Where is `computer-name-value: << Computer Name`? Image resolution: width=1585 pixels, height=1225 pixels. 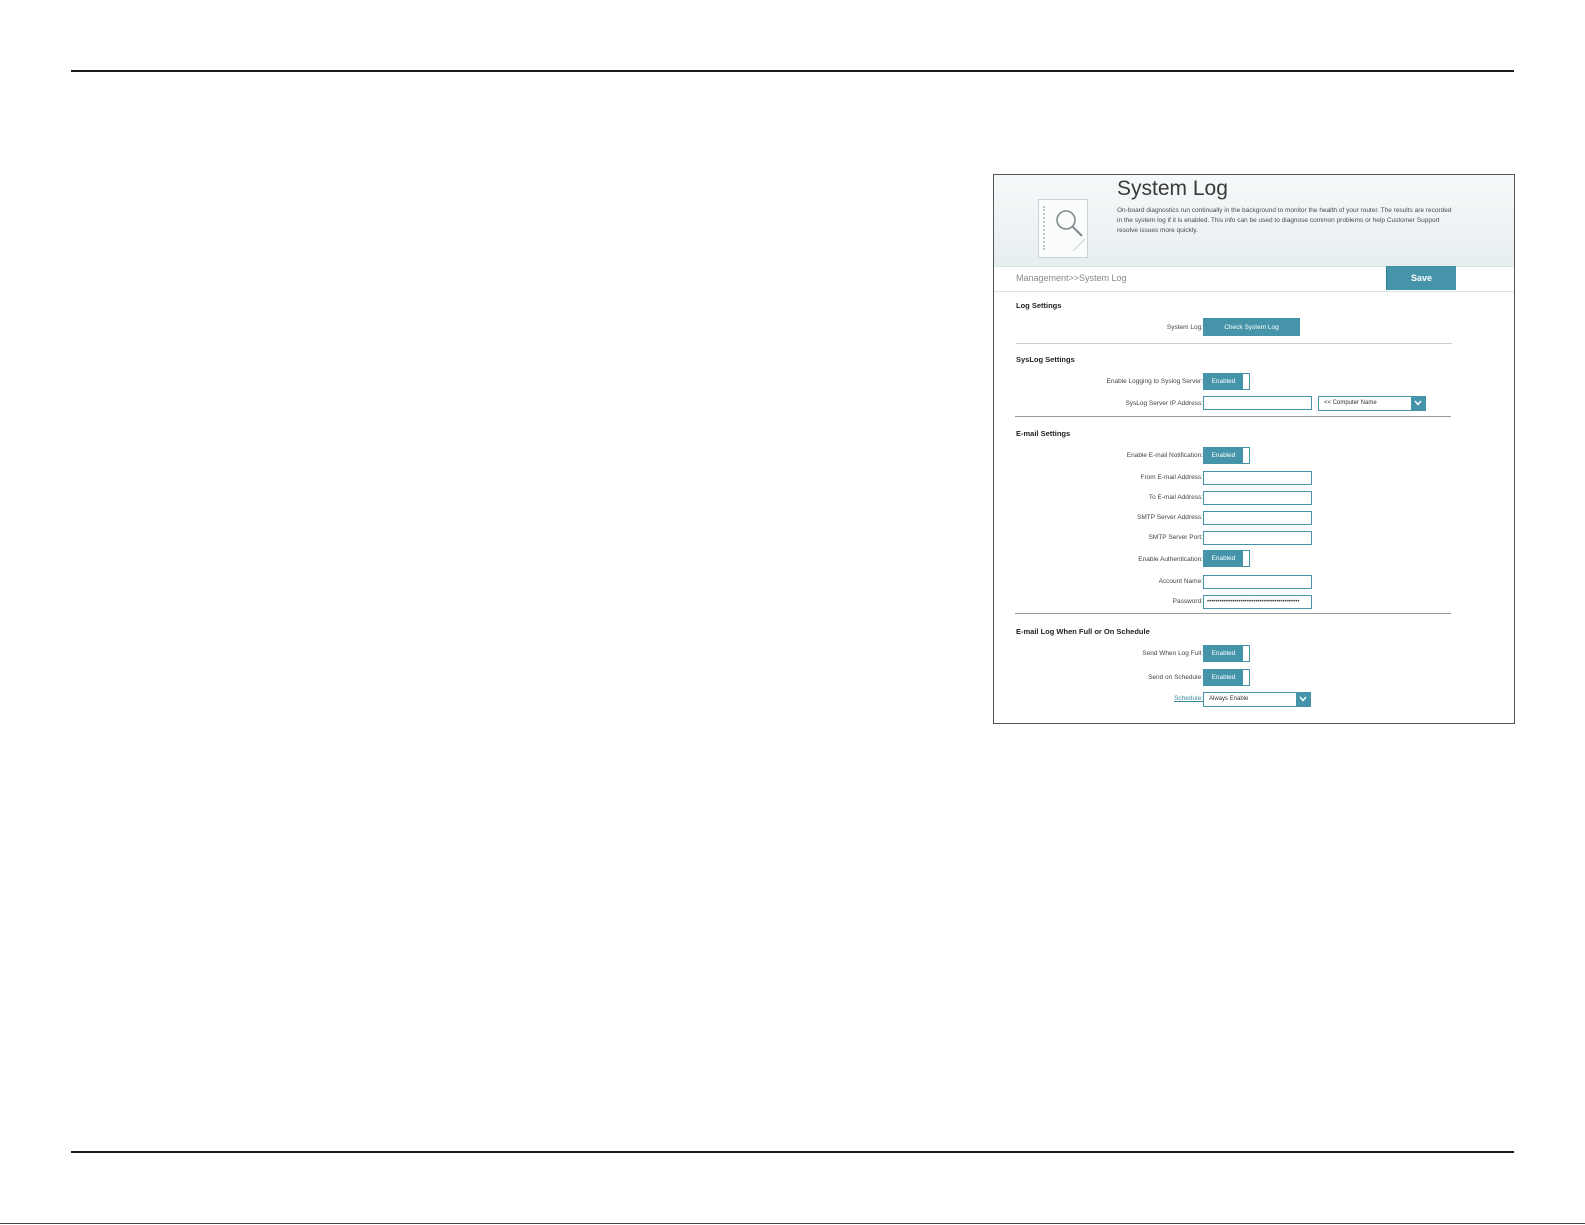
computer-name-value: << Computer Name is located at coordinates (1350, 403).